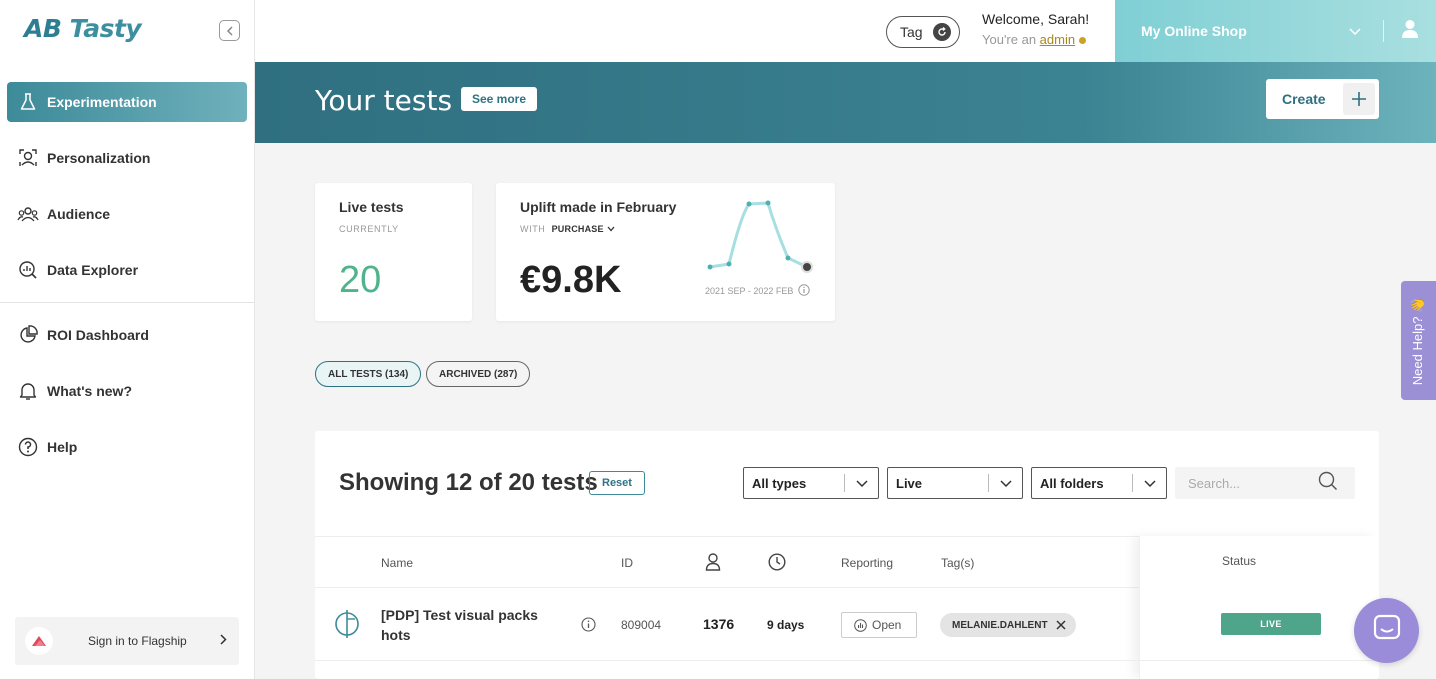 The height and width of the screenshot is (679, 1436). I want to click on sidebar-item-label: Experimentation, so click(102, 102).